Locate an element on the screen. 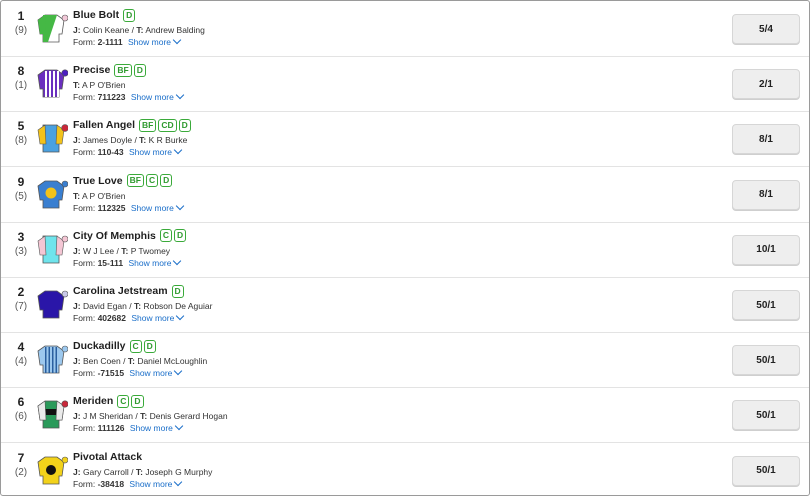 This screenshot has width=810, height=496. draw-number: (6) is located at coordinates (21, 417).